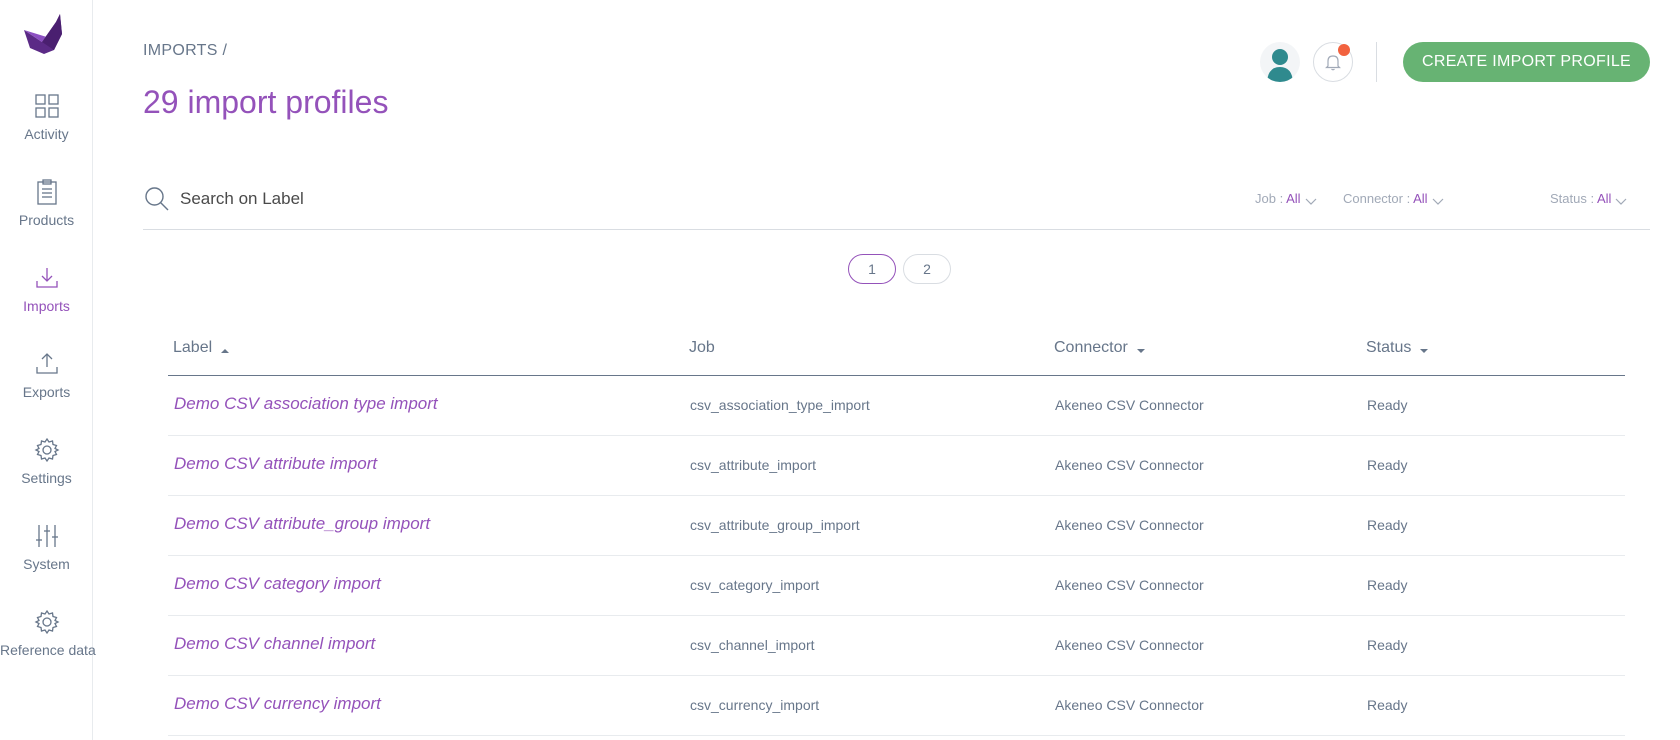 This screenshot has height=740, width=1680. Describe the element at coordinates (1280, 62) in the screenshot. I see `avatar` at that location.